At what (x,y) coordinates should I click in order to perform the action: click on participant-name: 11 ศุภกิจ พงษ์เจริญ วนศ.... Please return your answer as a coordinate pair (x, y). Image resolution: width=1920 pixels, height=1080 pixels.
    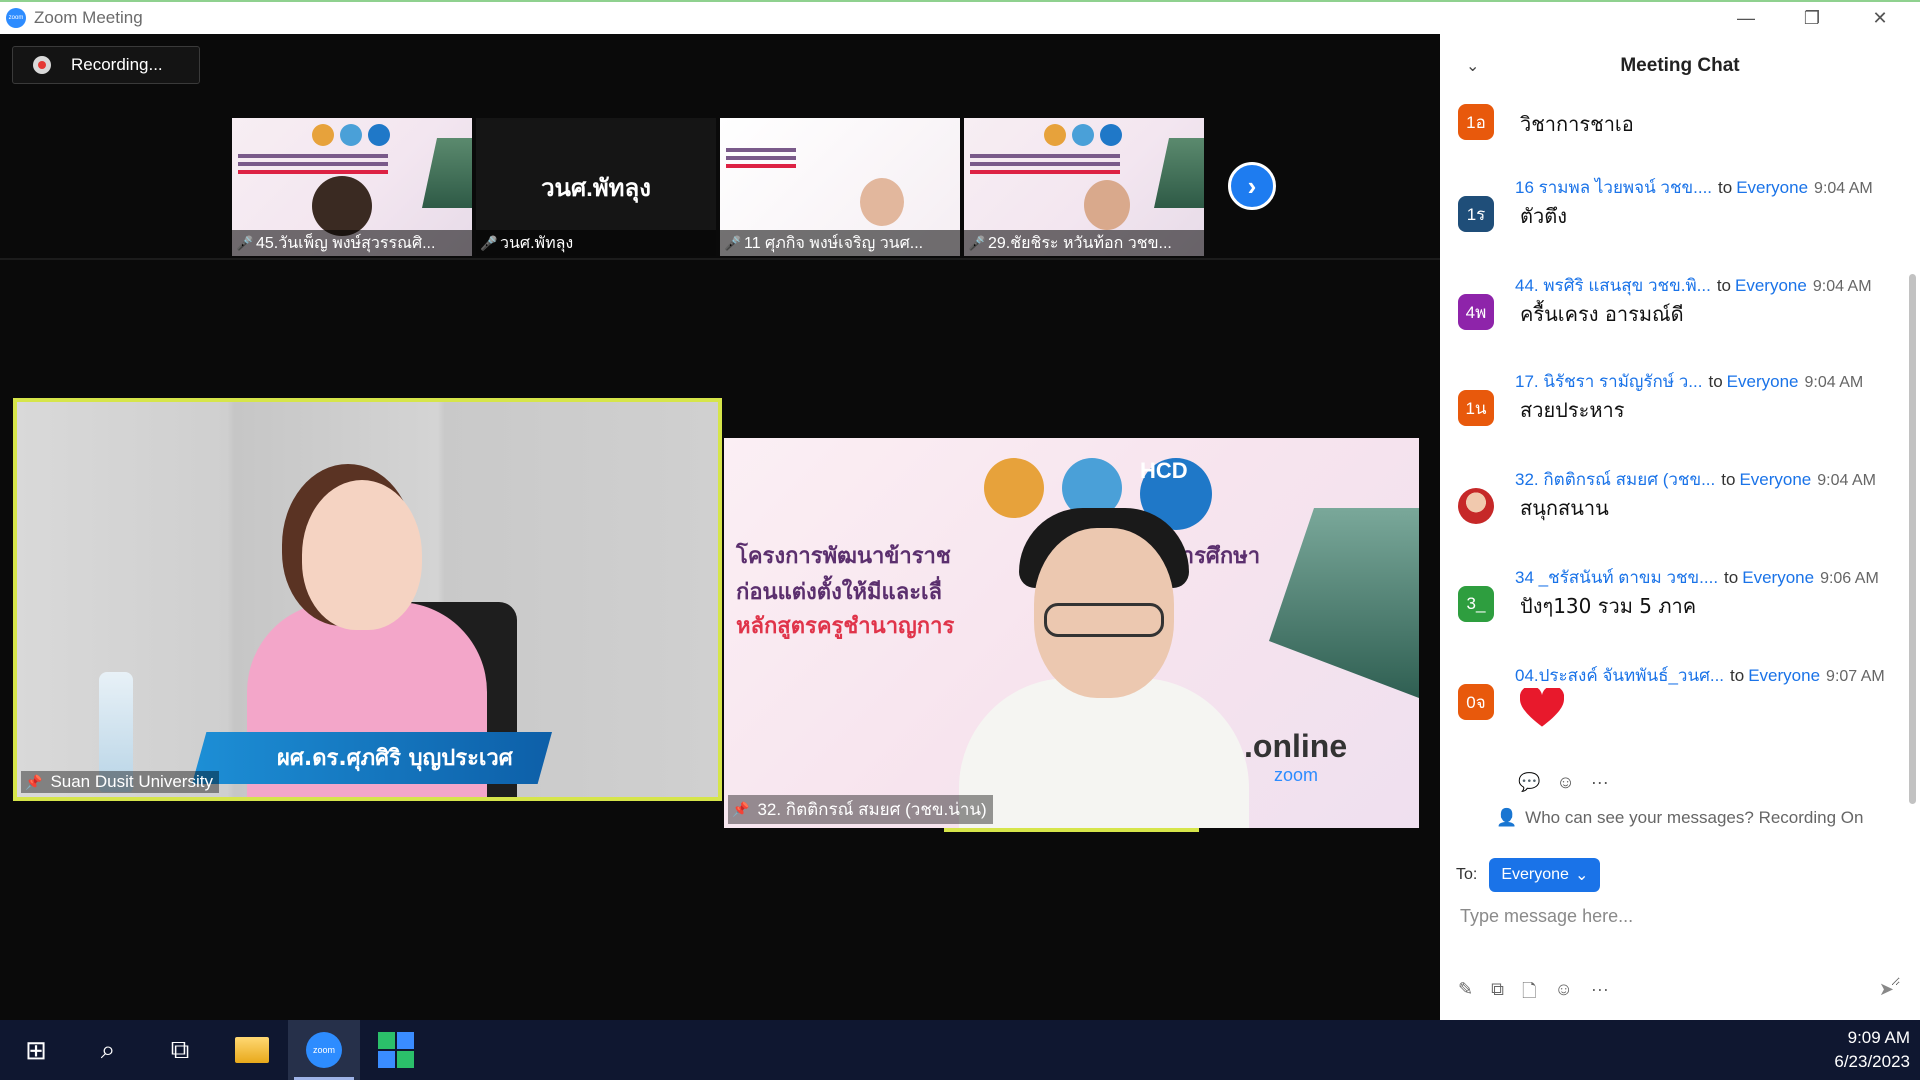
    Looking at the image, I should click on (834, 243).